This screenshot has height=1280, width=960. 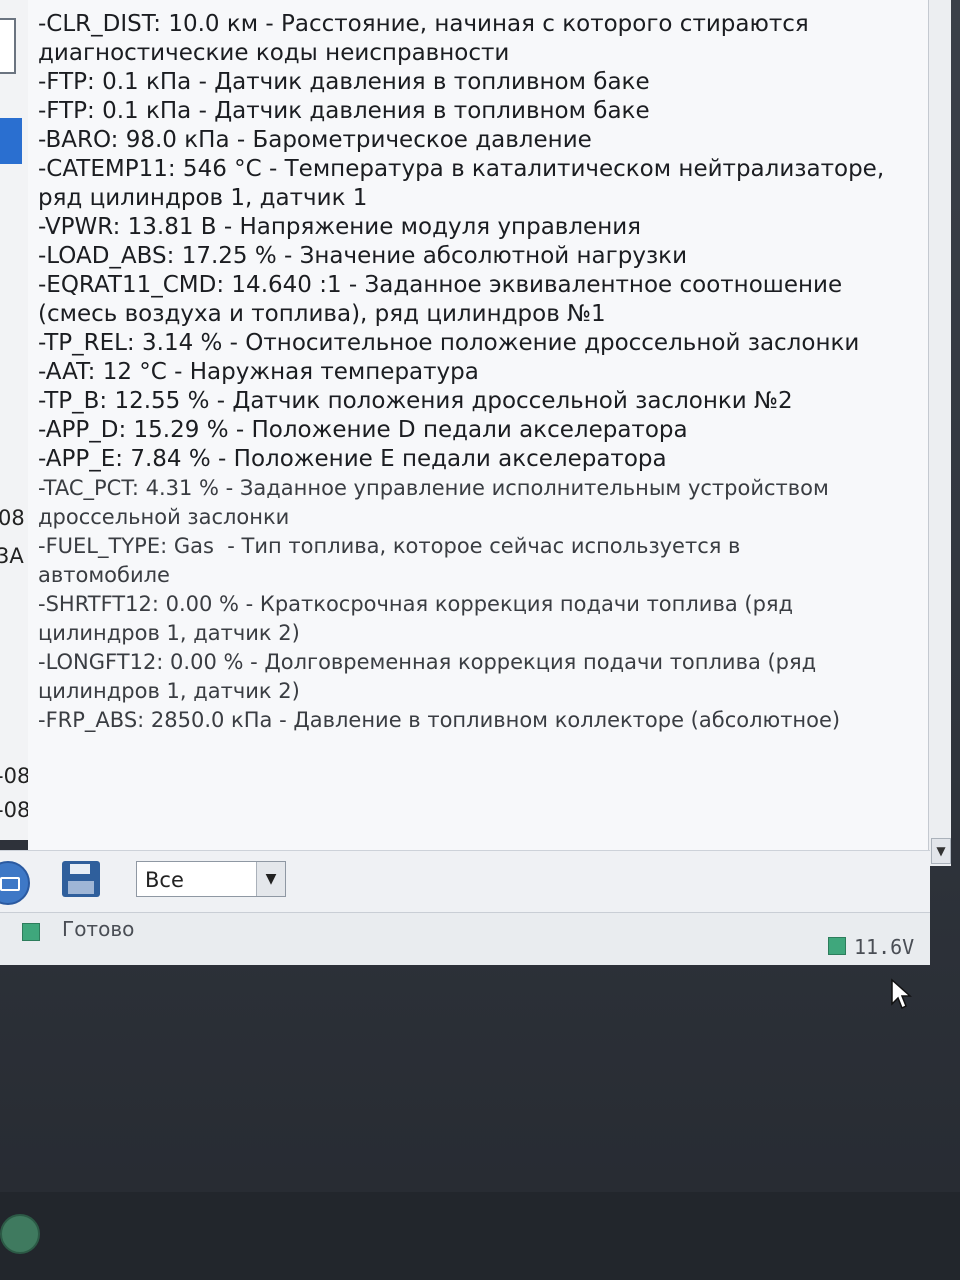 I want to click on start-button-icon, so click(x=20, y=1234).